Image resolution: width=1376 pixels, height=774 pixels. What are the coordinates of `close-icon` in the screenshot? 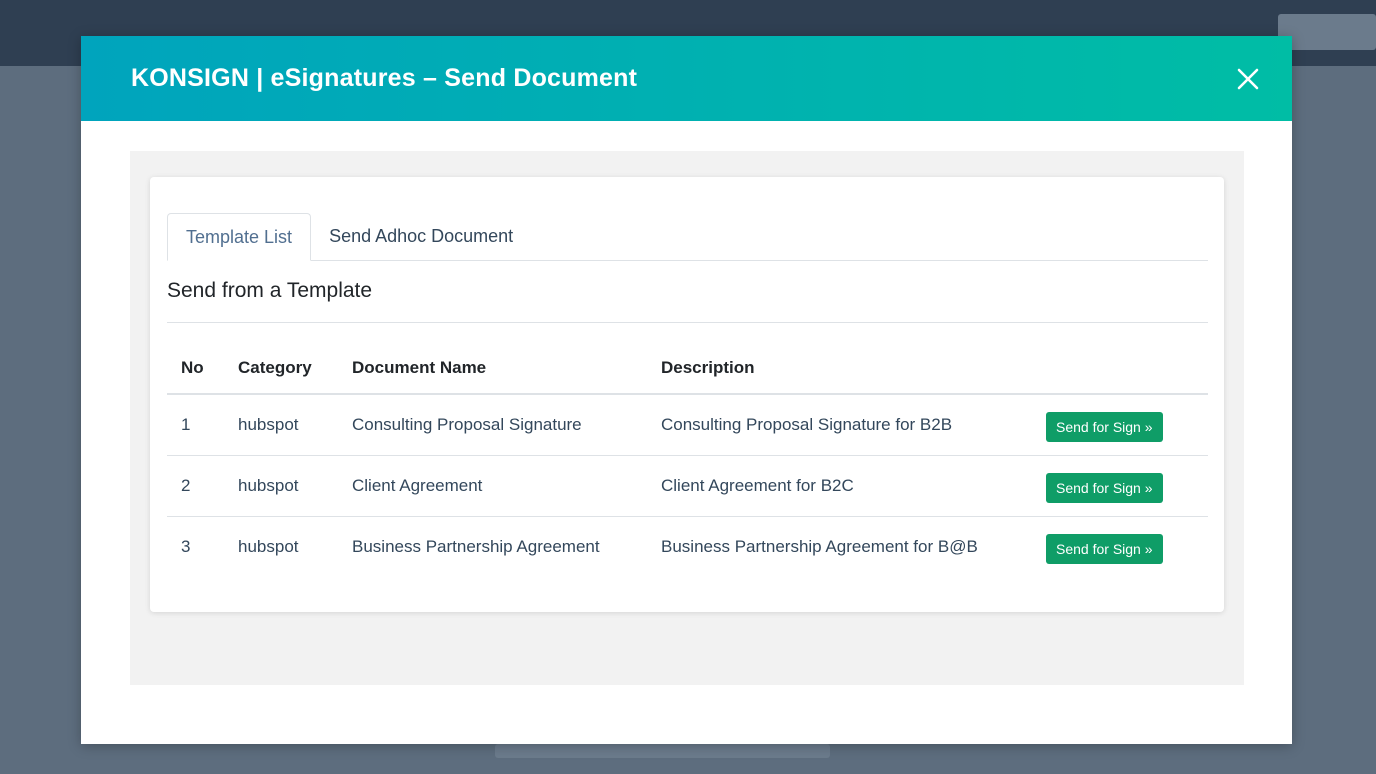 It's located at (1248, 78).